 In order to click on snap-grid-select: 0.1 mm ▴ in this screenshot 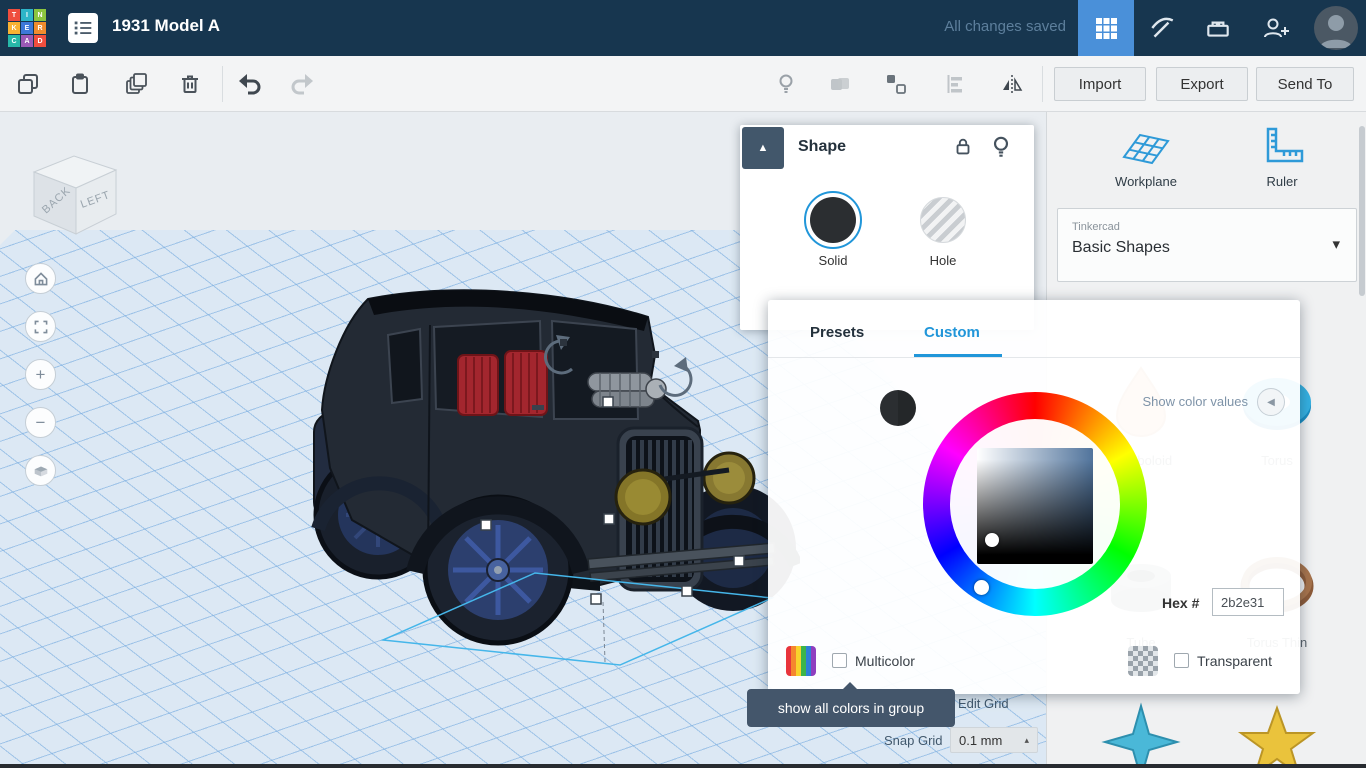, I will do `click(994, 740)`.